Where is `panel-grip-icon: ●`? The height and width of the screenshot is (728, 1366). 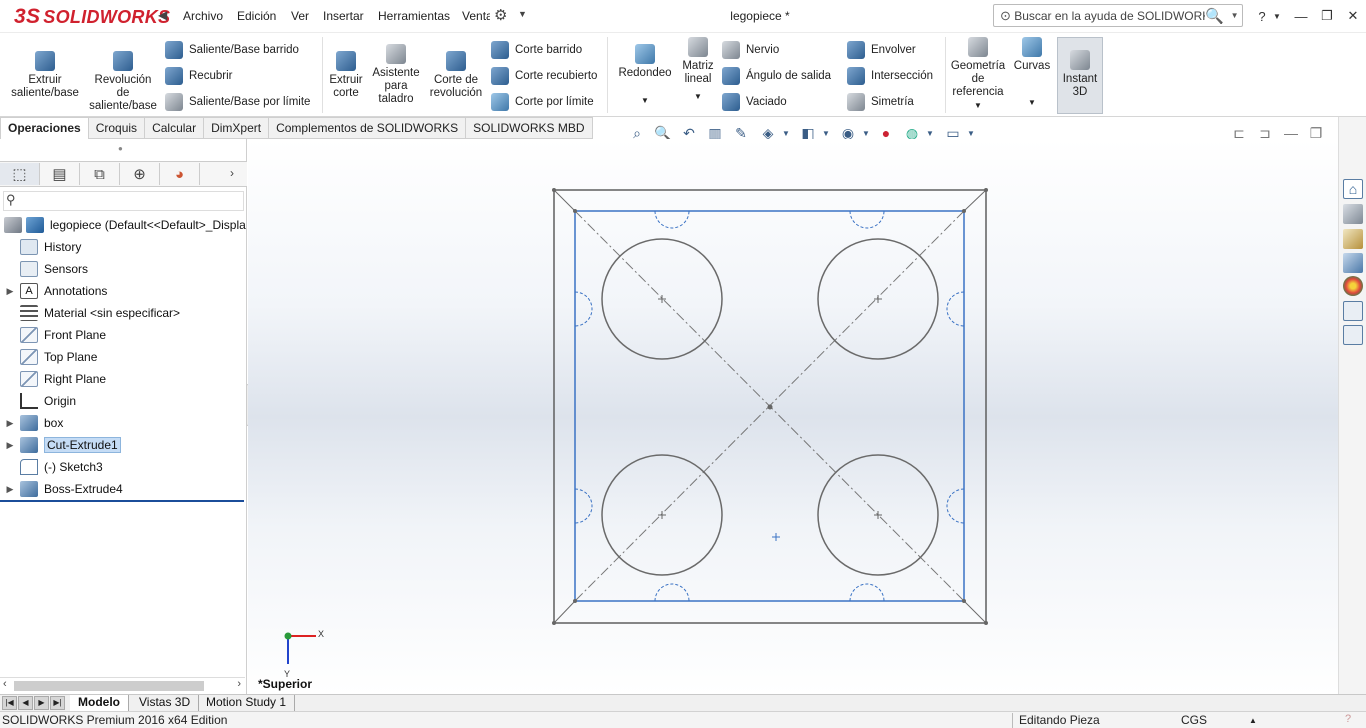
panel-grip-icon: ● is located at coordinates (120, 148).